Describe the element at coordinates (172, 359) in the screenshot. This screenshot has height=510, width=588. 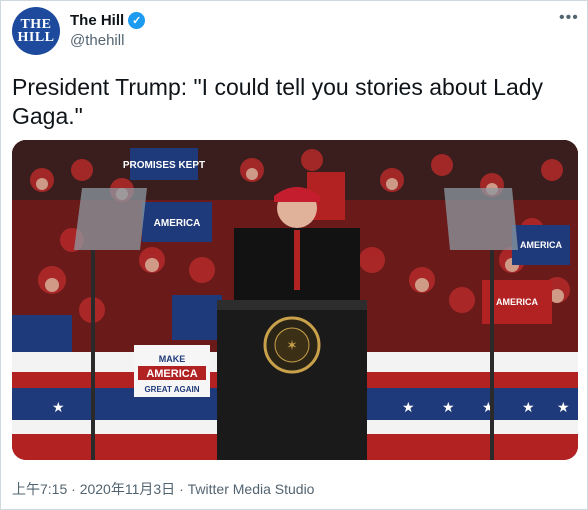
I see `sign-make: MAKE` at that location.